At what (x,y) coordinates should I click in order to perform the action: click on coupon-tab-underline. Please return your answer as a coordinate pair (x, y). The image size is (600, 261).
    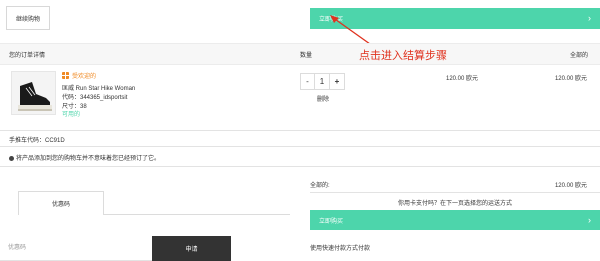
    Looking at the image, I should click on (197, 214).